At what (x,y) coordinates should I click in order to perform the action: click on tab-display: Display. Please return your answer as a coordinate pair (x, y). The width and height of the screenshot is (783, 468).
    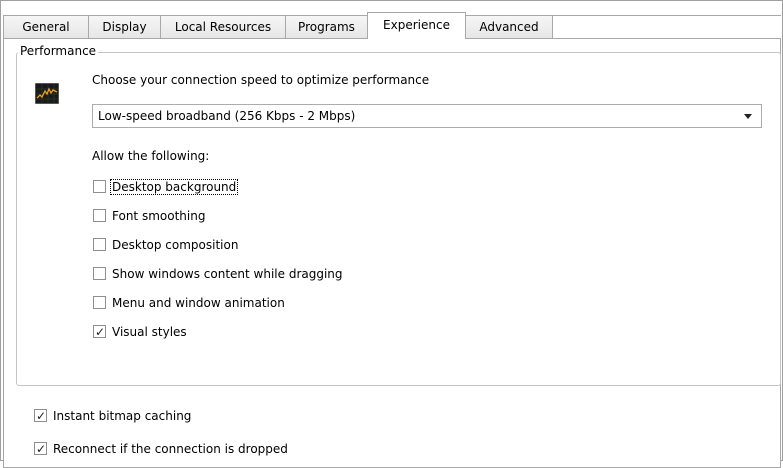
    Looking at the image, I should click on (124, 26).